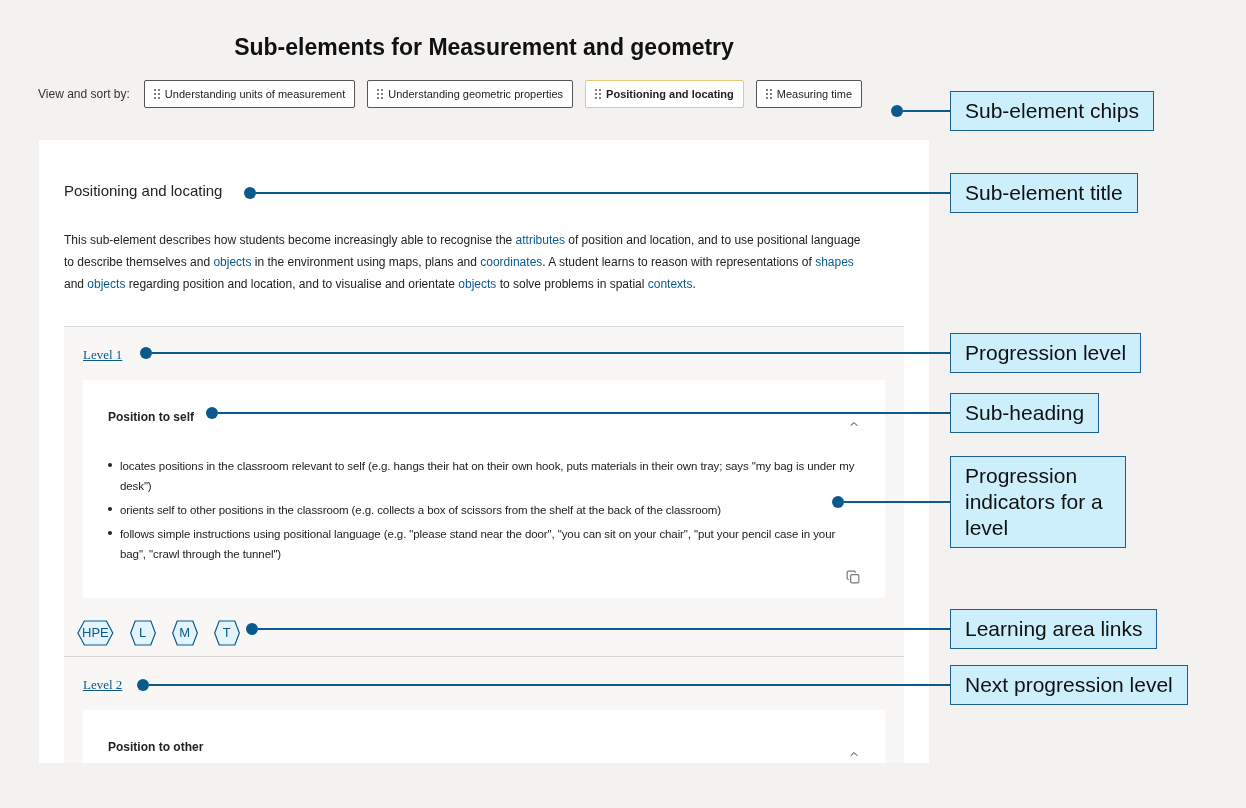  What do you see at coordinates (920, 111) in the screenshot?
I see `leader-line` at bounding box center [920, 111].